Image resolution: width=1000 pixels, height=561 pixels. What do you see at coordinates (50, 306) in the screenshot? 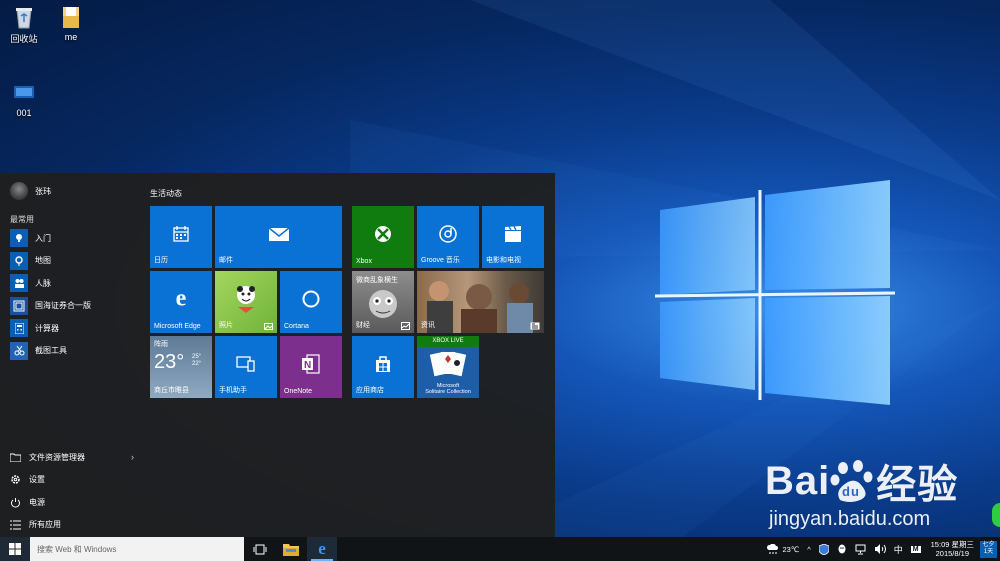
I see `app-item-guohai: 国海证券合一版` at bounding box center [50, 306].